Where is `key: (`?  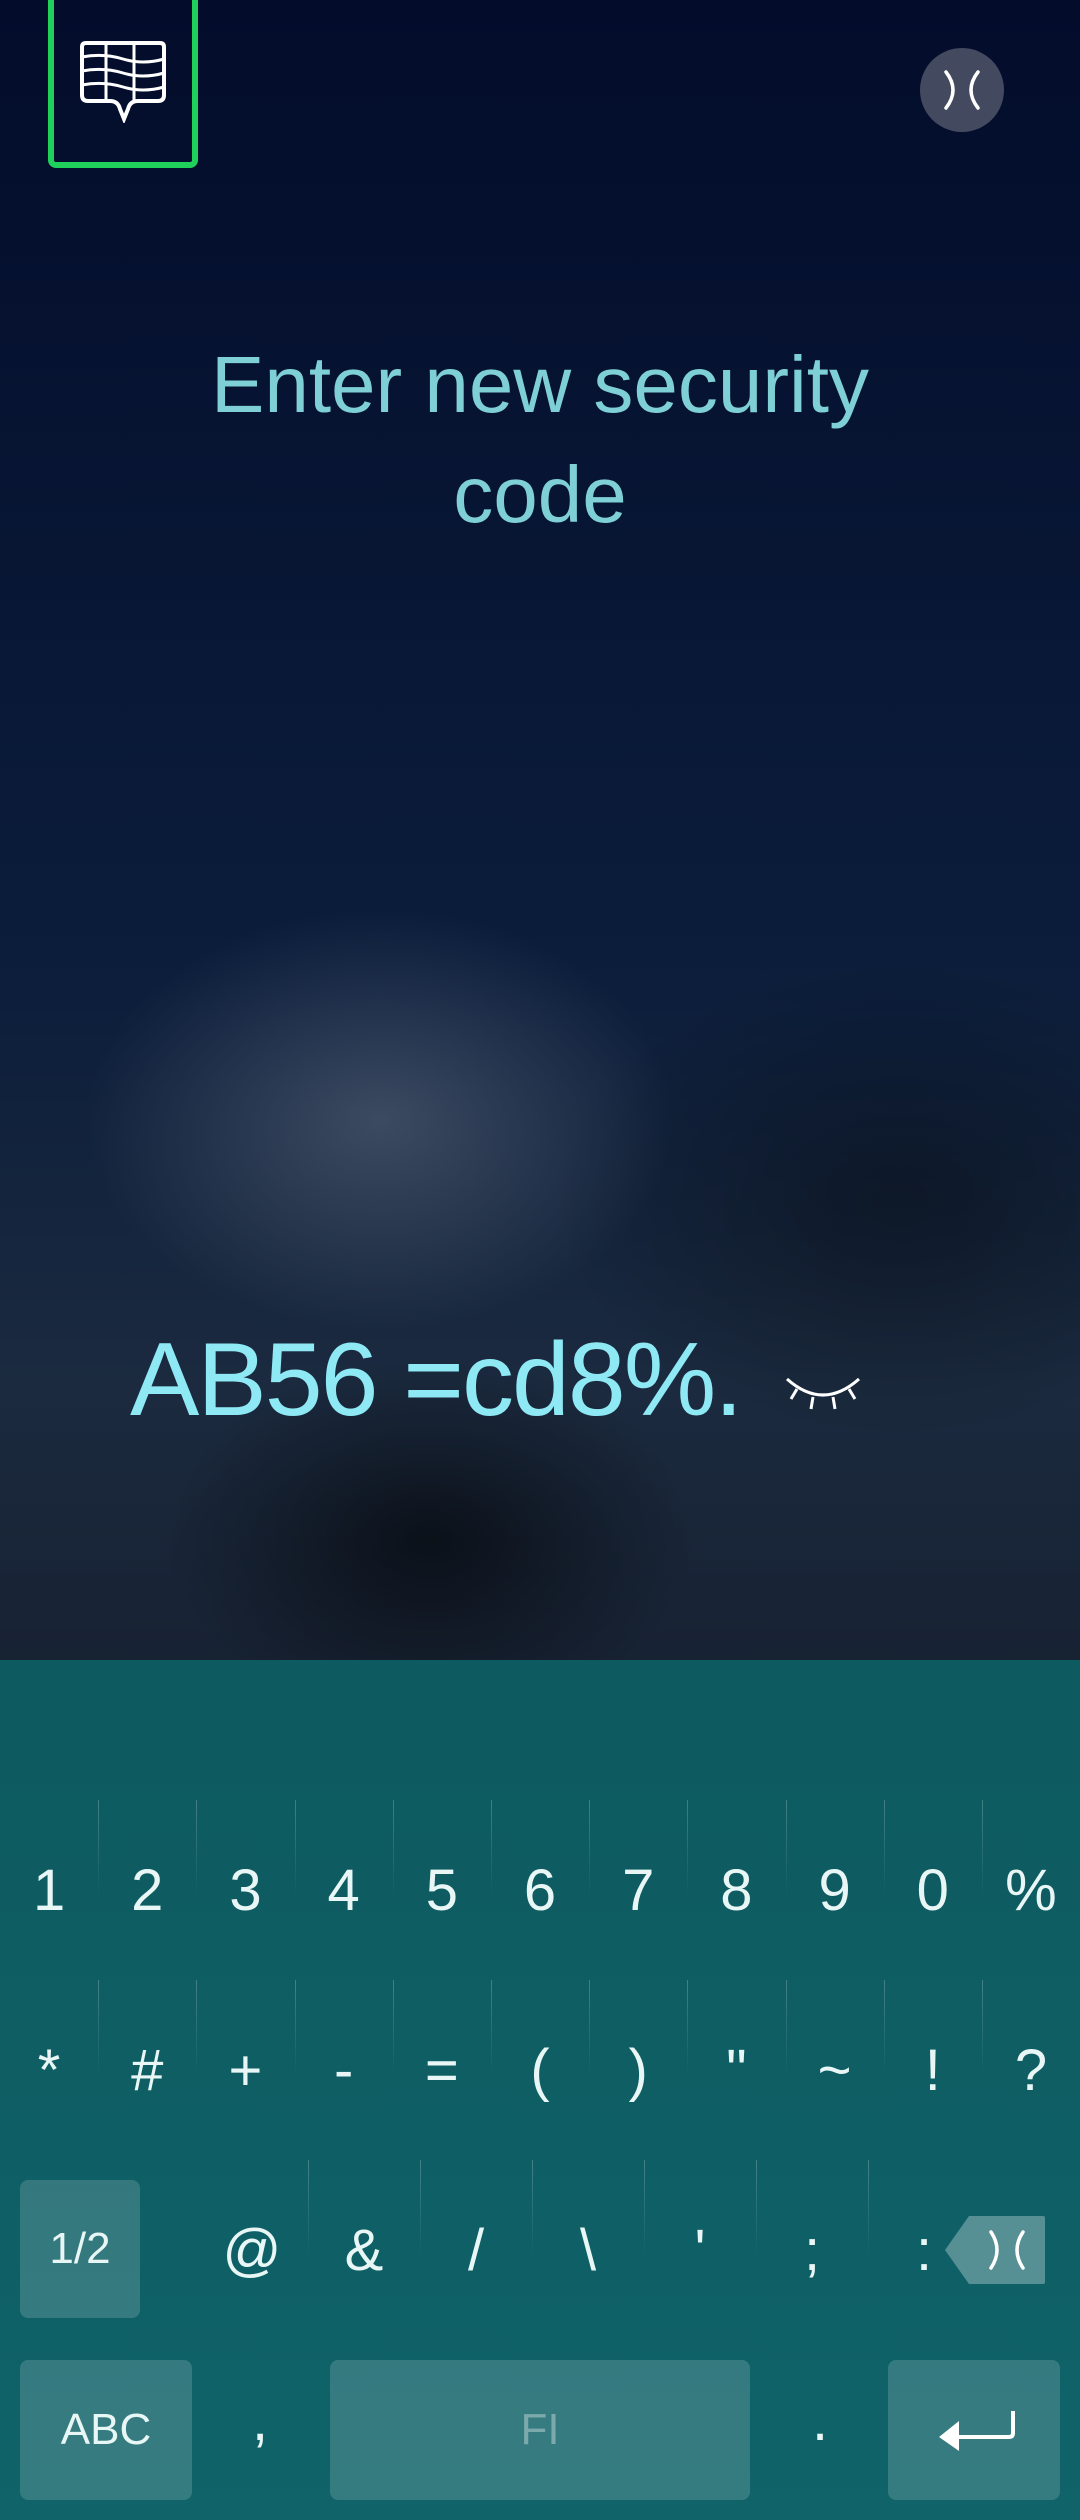 key: ( is located at coordinates (539, 2070).